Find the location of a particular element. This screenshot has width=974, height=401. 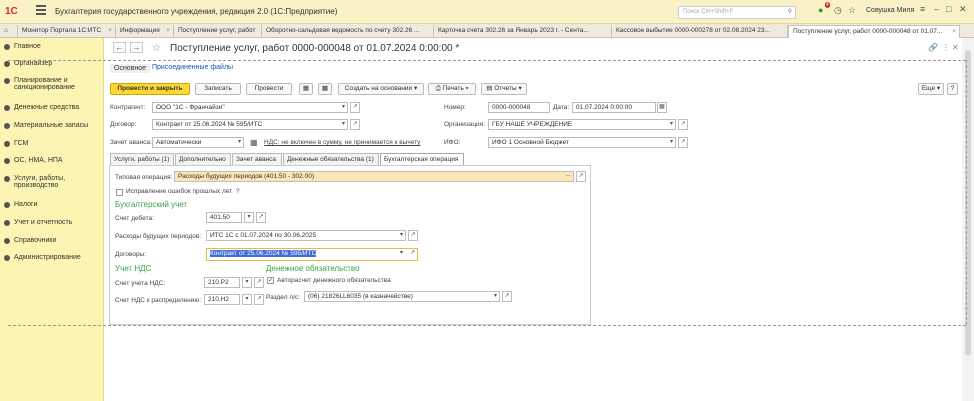

fix-errors-checkbox is located at coordinates (119, 192).